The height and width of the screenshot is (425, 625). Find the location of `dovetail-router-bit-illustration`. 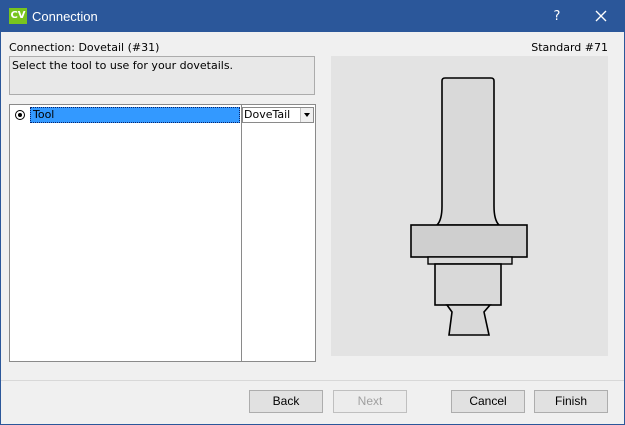

dovetail-router-bit-illustration is located at coordinates (469, 206).